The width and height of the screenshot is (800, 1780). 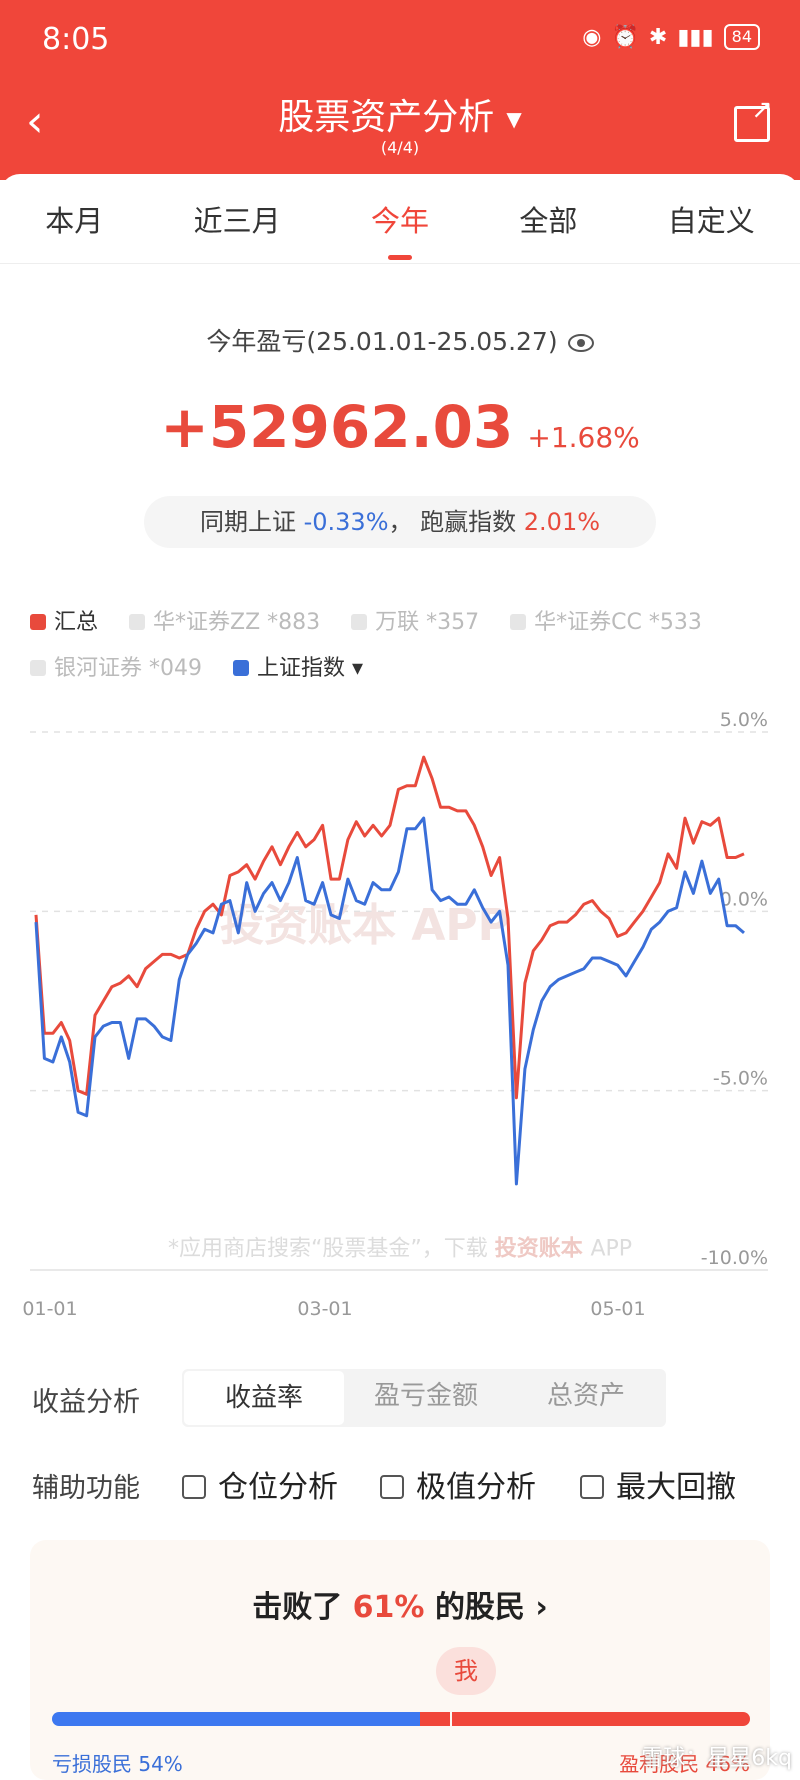 I want to click on metric-tabs: 收益率 盈亏金额 总资产, so click(x=424, y=1398).